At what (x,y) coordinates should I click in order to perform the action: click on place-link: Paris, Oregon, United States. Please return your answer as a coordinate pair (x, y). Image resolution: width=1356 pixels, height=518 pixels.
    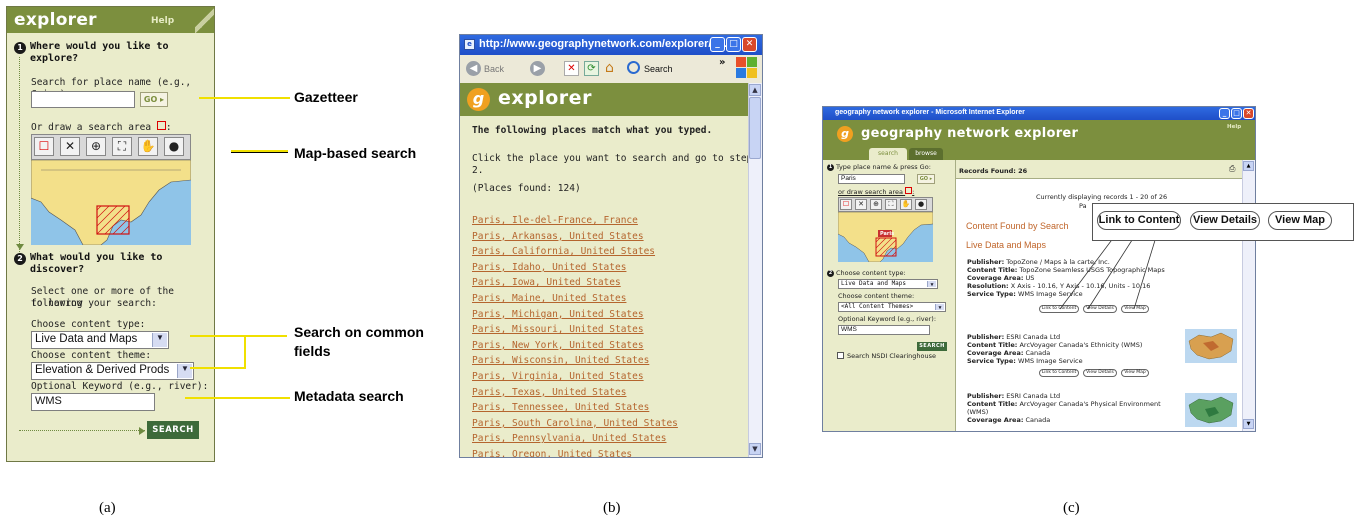
    Looking at the image, I should click on (607, 452).